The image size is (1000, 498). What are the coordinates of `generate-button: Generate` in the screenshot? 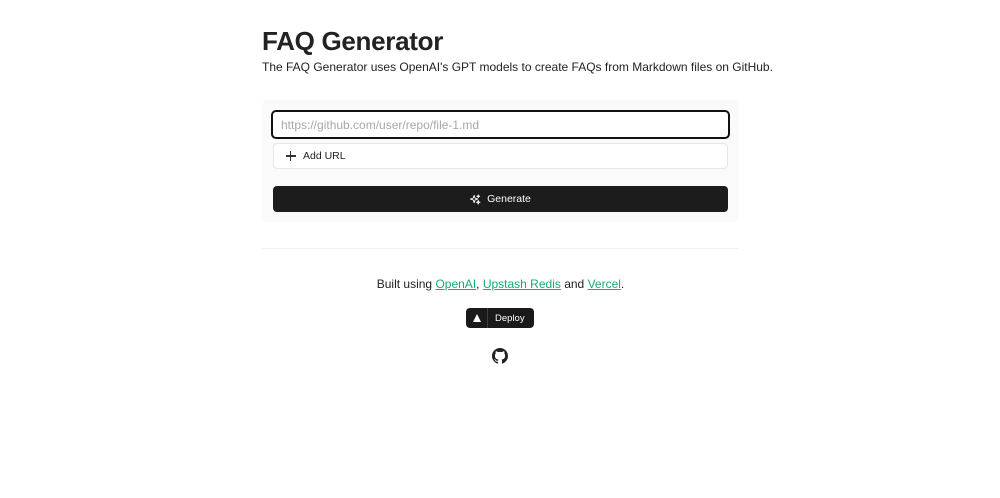 It's located at (500, 199).